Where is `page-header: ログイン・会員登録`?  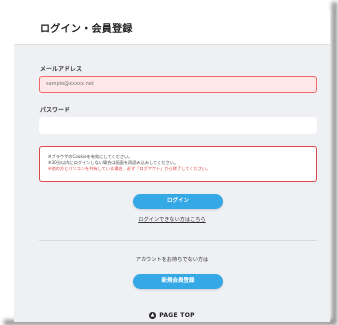 page-header: ログイン・会員登録 is located at coordinates (172, 27).